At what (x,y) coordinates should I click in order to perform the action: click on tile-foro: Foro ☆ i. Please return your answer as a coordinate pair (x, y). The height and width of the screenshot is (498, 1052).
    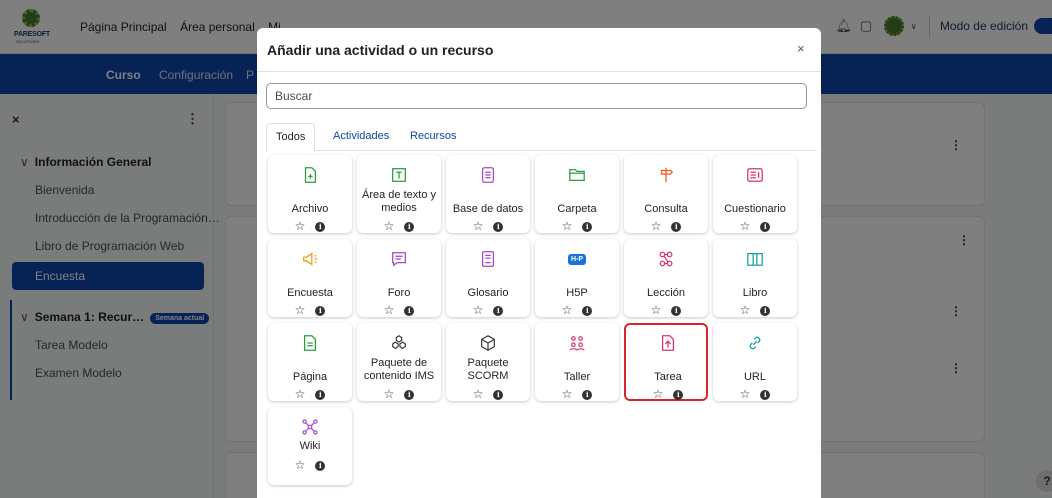
    Looking at the image, I should click on (399, 278).